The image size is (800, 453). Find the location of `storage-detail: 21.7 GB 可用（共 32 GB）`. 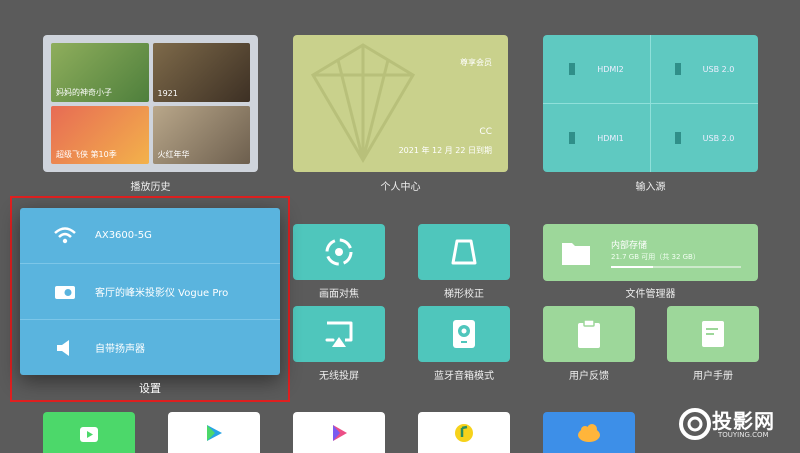

storage-detail: 21.7 GB 可用（共 32 GB） is located at coordinates (655, 257).